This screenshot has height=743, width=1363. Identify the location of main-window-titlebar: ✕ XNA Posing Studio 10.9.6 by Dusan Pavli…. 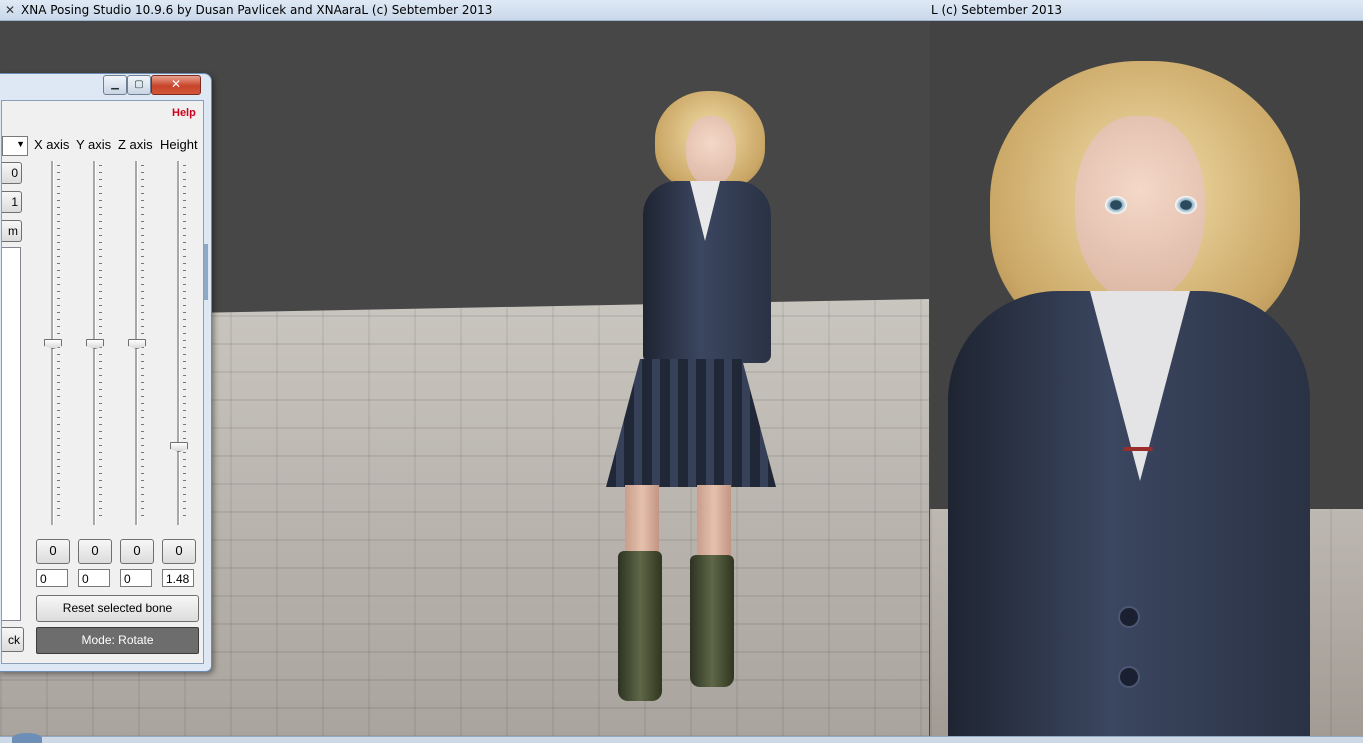
(464, 10).